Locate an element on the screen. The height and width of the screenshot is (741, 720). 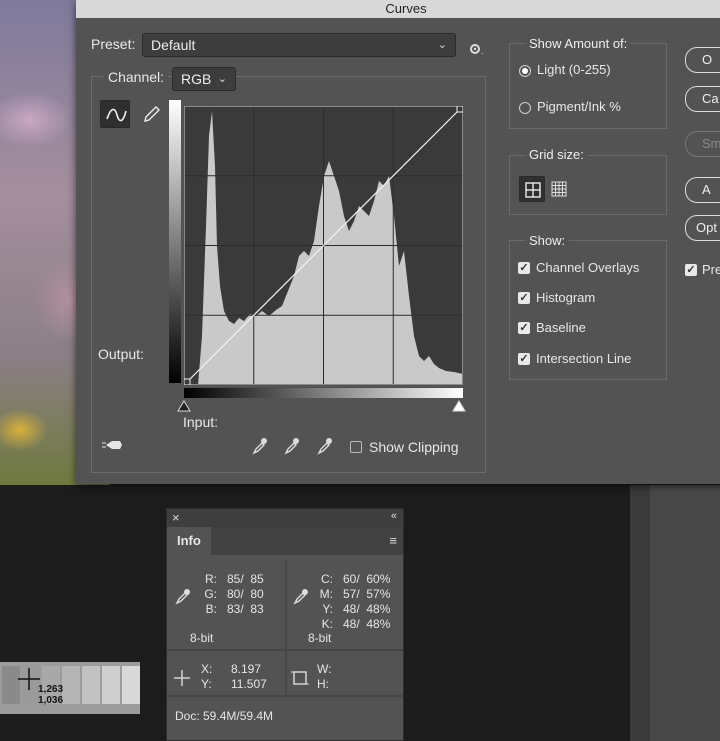
preset-value: Default is located at coordinates (173, 45).